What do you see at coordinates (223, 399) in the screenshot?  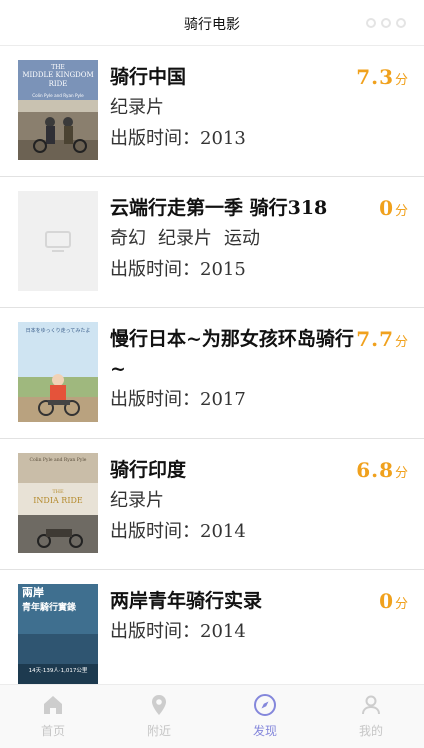 I see `release-year: 2017` at bounding box center [223, 399].